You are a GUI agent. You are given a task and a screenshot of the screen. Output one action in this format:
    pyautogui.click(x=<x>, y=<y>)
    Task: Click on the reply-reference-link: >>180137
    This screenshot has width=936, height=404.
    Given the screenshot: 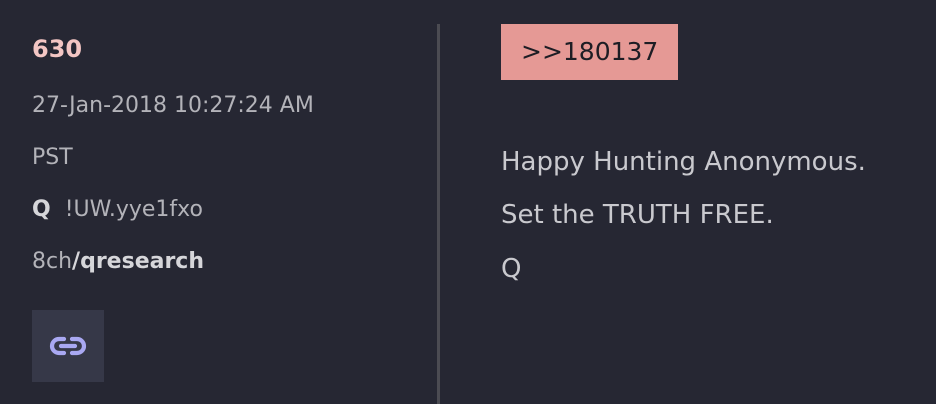 What is the action you would take?
    pyautogui.click(x=590, y=52)
    